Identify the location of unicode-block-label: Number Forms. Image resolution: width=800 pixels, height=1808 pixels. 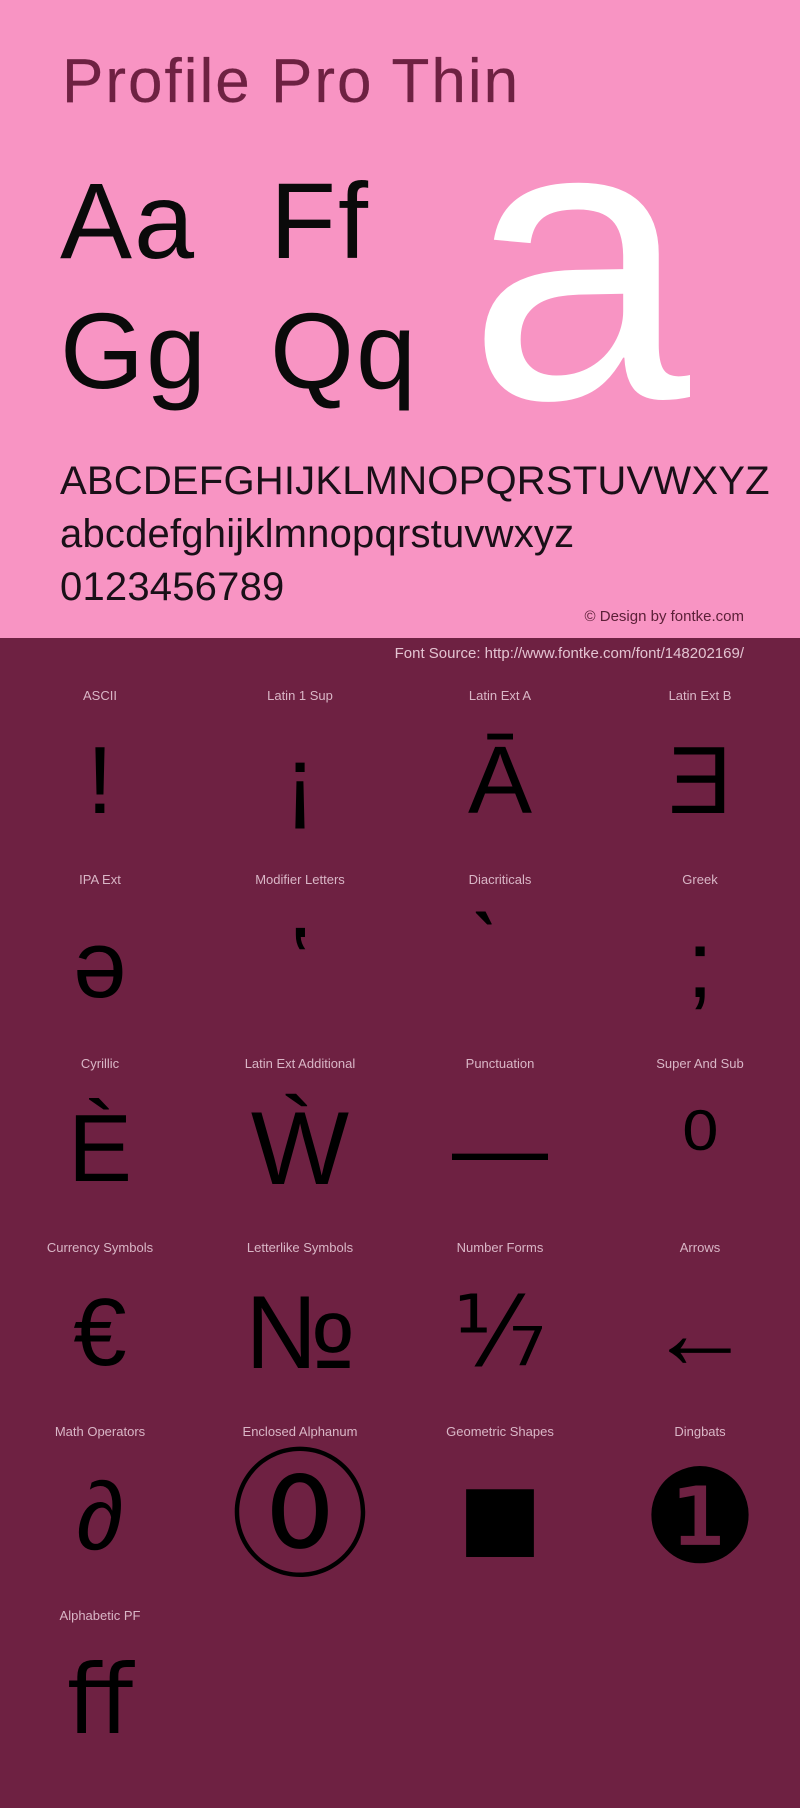
(500, 1247).